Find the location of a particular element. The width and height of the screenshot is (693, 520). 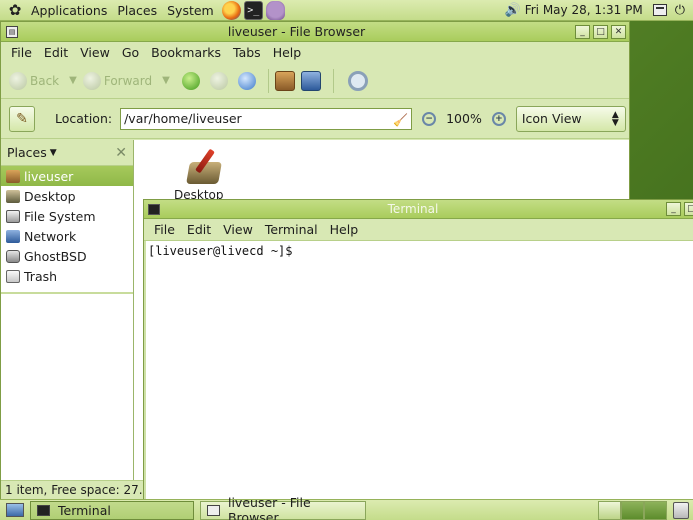

forward-button: Forward is located at coordinates (117, 80).